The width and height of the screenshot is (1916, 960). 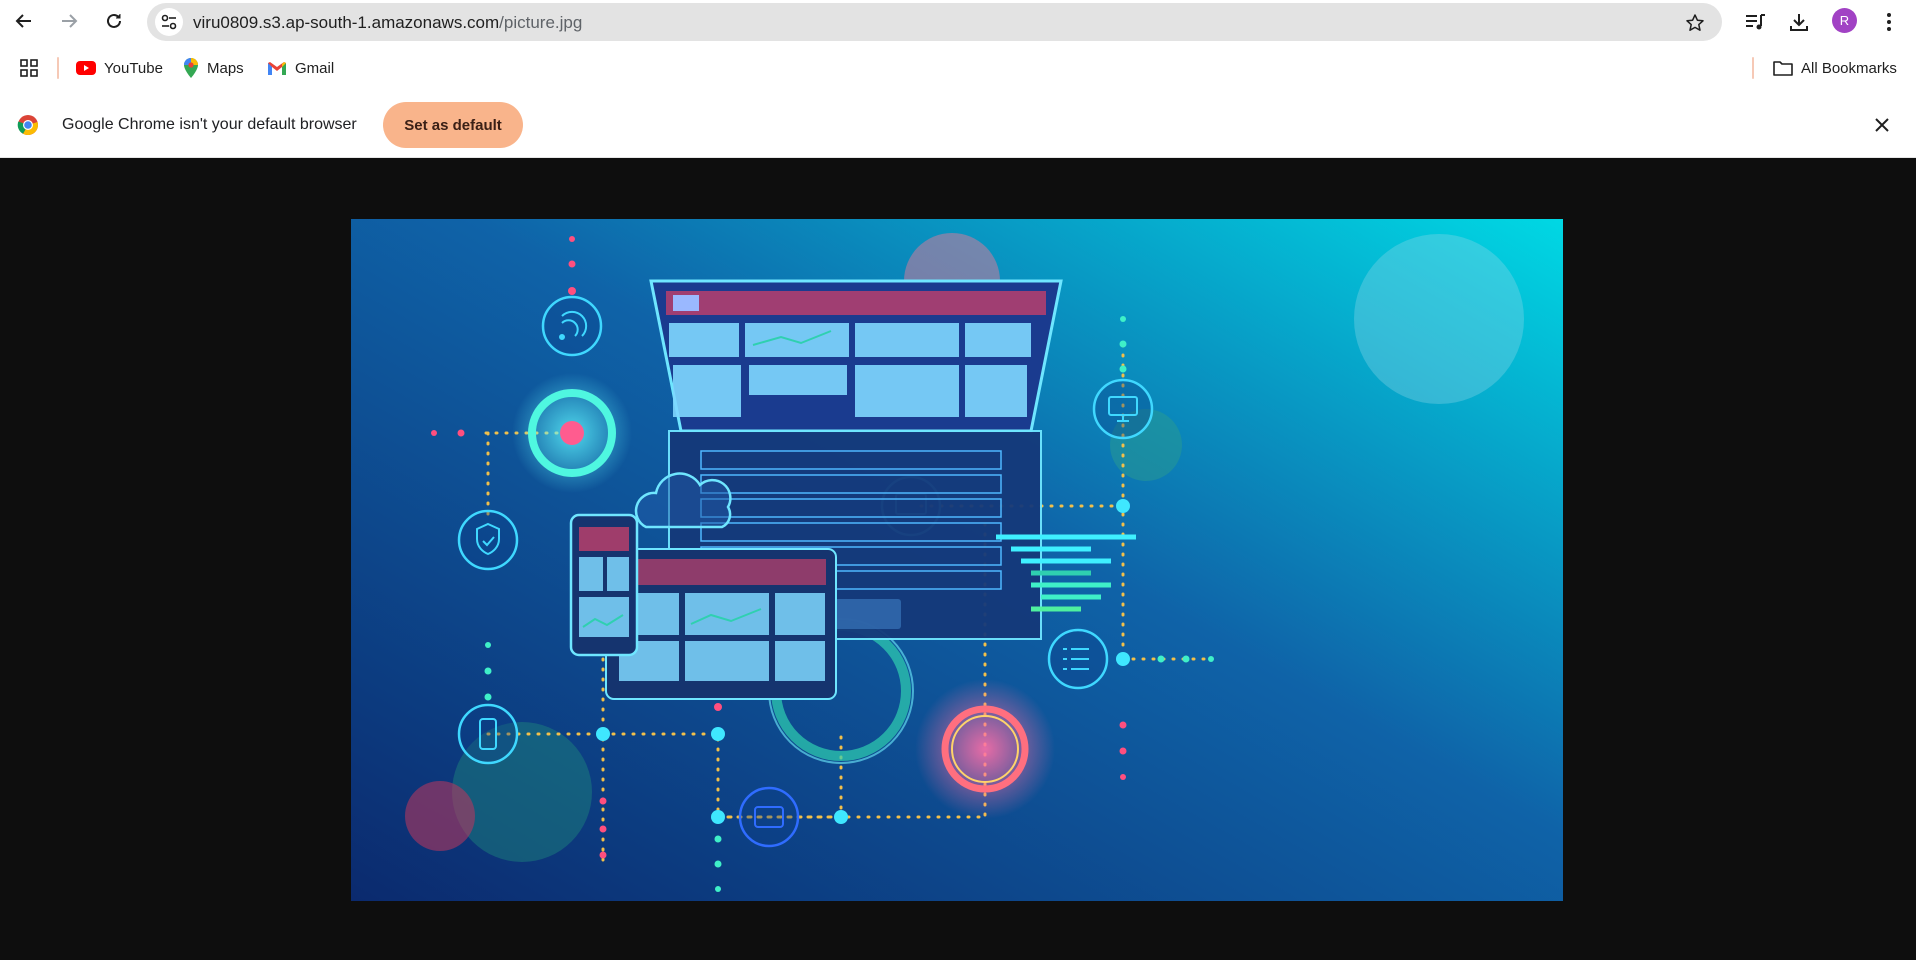 I want to click on back-button, so click(x=24, y=21).